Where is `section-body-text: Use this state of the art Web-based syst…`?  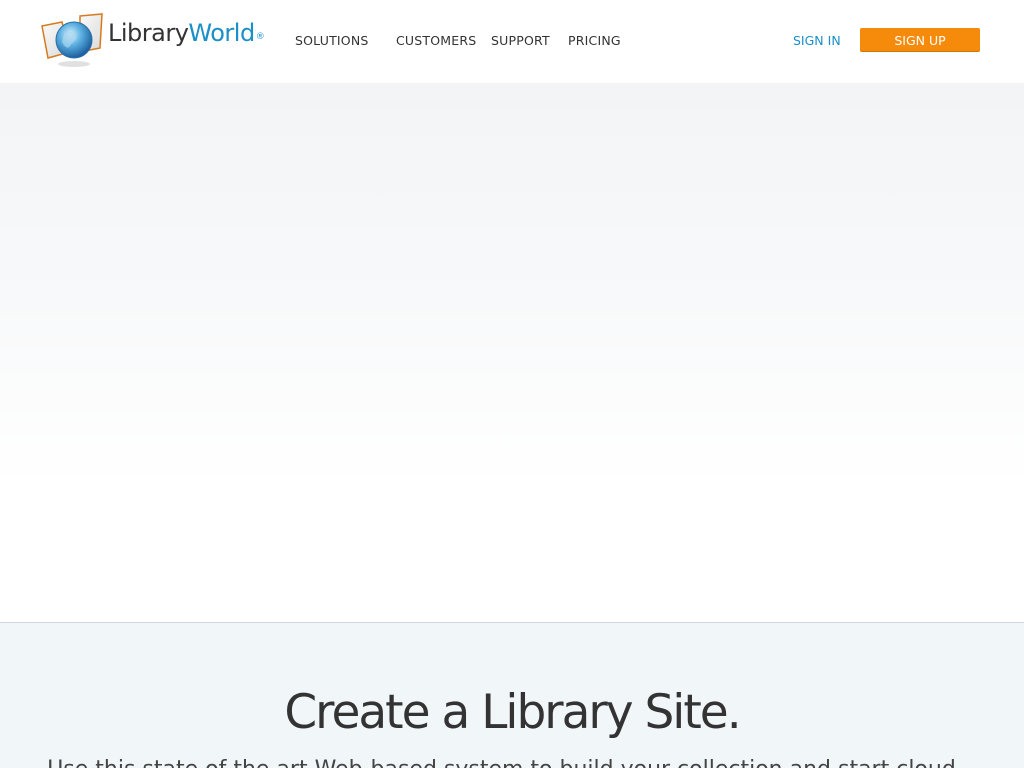
section-body-text: Use this state of the art Web-based syst… is located at coordinates (512, 762).